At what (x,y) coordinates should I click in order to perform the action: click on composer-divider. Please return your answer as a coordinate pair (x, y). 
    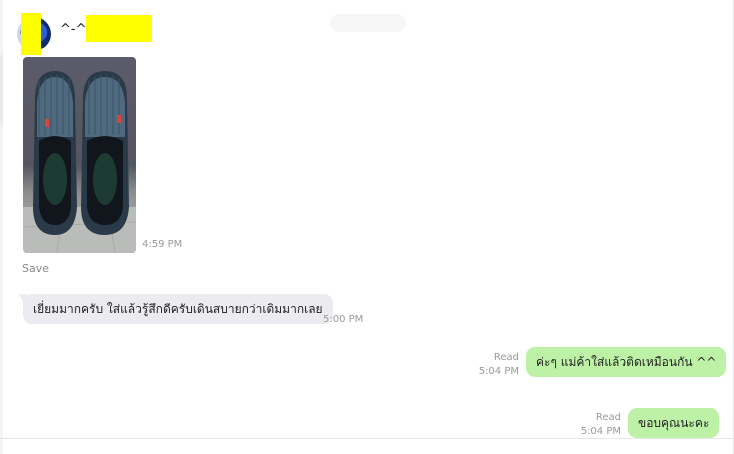
    Looking at the image, I should click on (367, 438).